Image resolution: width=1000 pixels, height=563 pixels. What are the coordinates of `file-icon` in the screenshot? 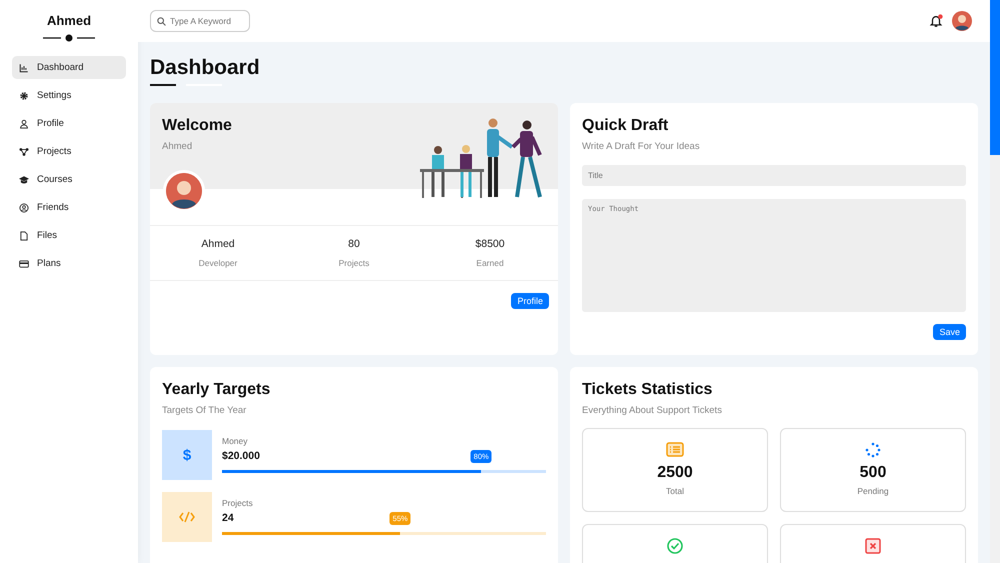 It's located at (24, 235).